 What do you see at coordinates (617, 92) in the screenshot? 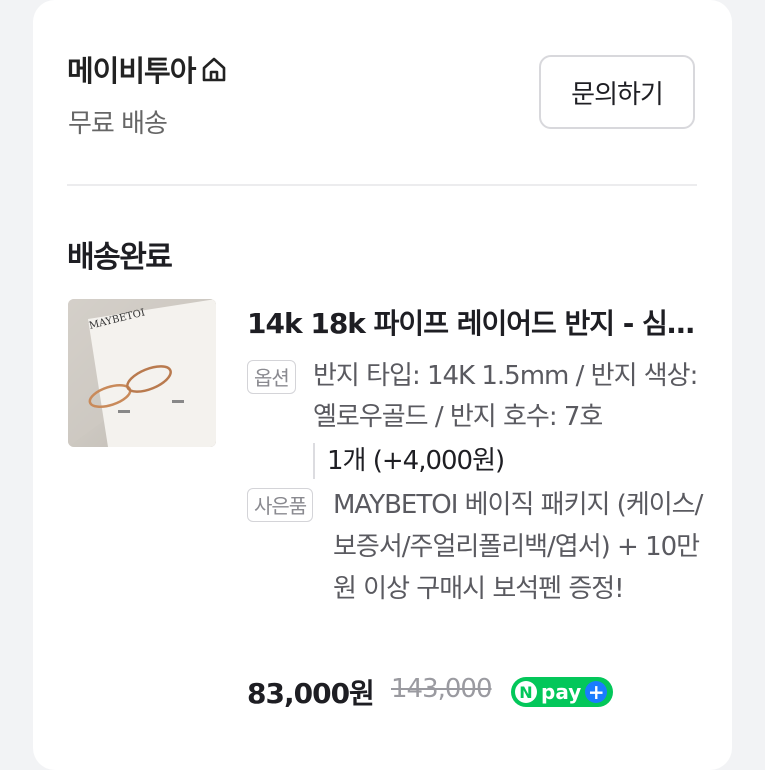
I see `inquiry-button: 문의하기` at bounding box center [617, 92].